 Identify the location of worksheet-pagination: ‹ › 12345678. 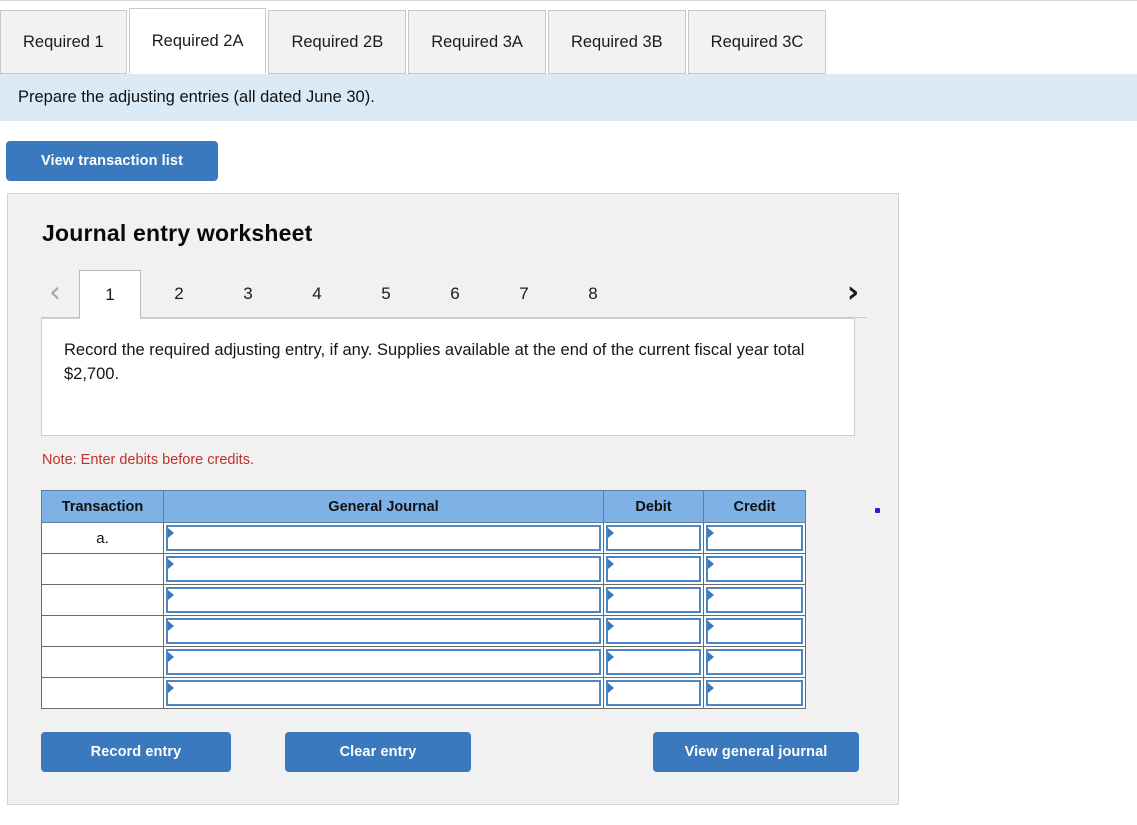
(454, 293).